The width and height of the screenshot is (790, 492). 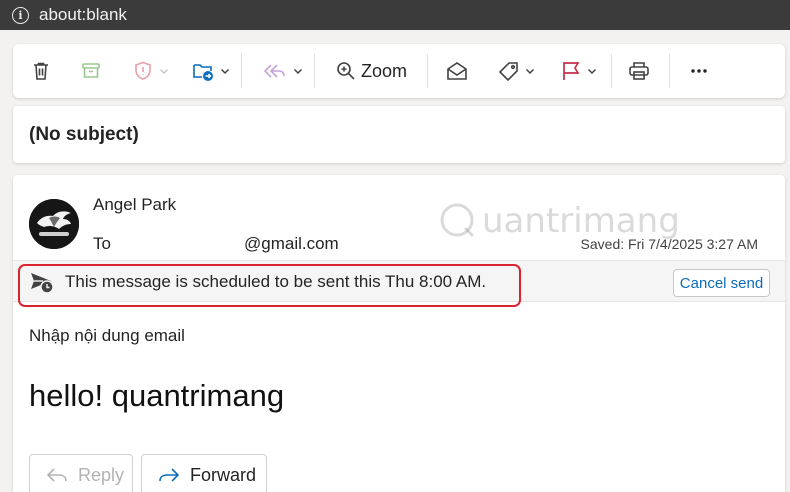 I want to click on more-actions-button, so click(x=699, y=71).